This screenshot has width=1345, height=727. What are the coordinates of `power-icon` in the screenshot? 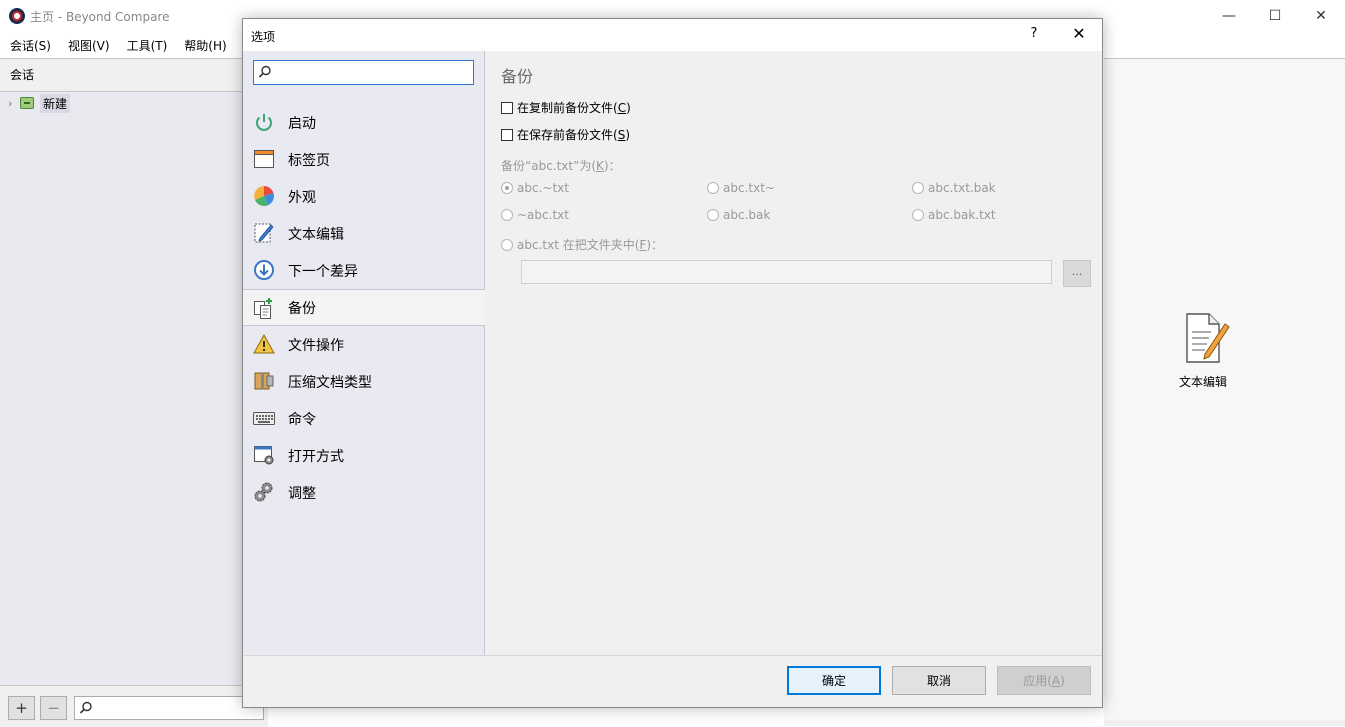 It's located at (264, 122).